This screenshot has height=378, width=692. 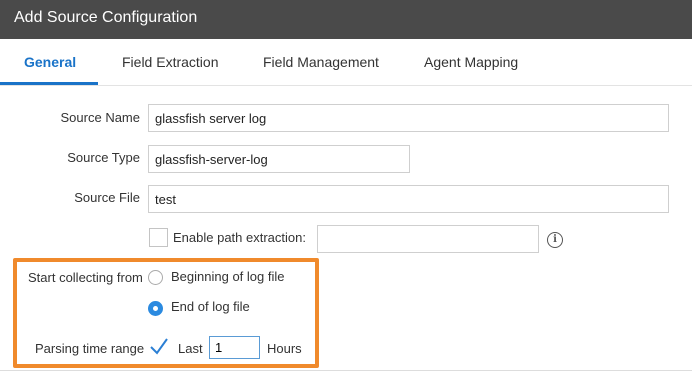 What do you see at coordinates (166, 313) in the screenshot?
I see `highlight-box` at bounding box center [166, 313].